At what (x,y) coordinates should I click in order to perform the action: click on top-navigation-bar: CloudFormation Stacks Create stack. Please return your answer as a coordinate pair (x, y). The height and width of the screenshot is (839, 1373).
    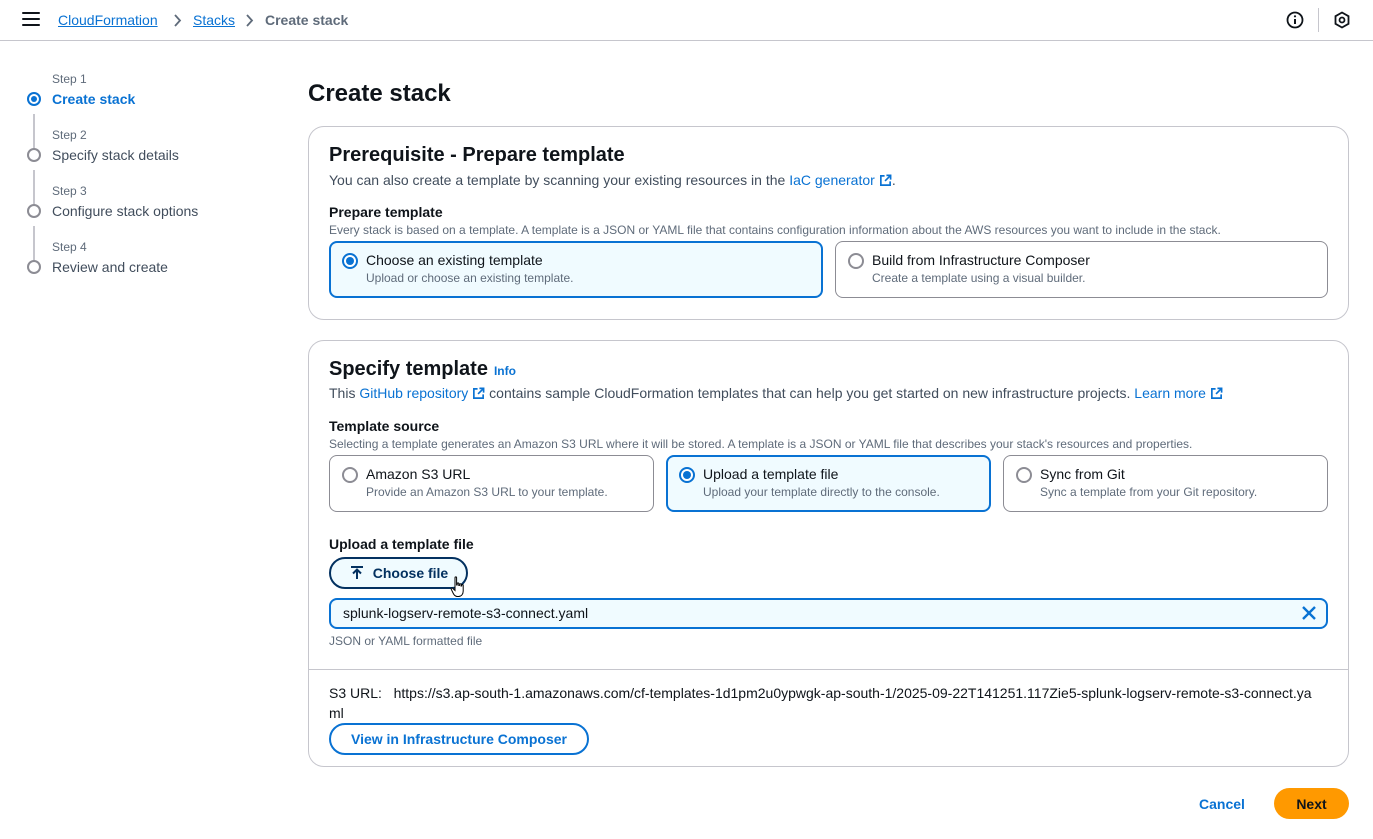
    Looking at the image, I should click on (686, 20).